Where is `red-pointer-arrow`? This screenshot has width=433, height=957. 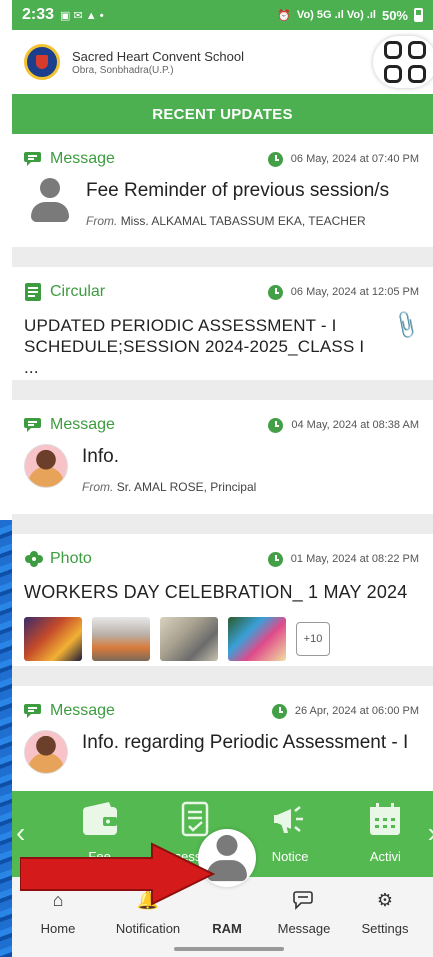
red-pointer-arrow is located at coordinates (117, 874).